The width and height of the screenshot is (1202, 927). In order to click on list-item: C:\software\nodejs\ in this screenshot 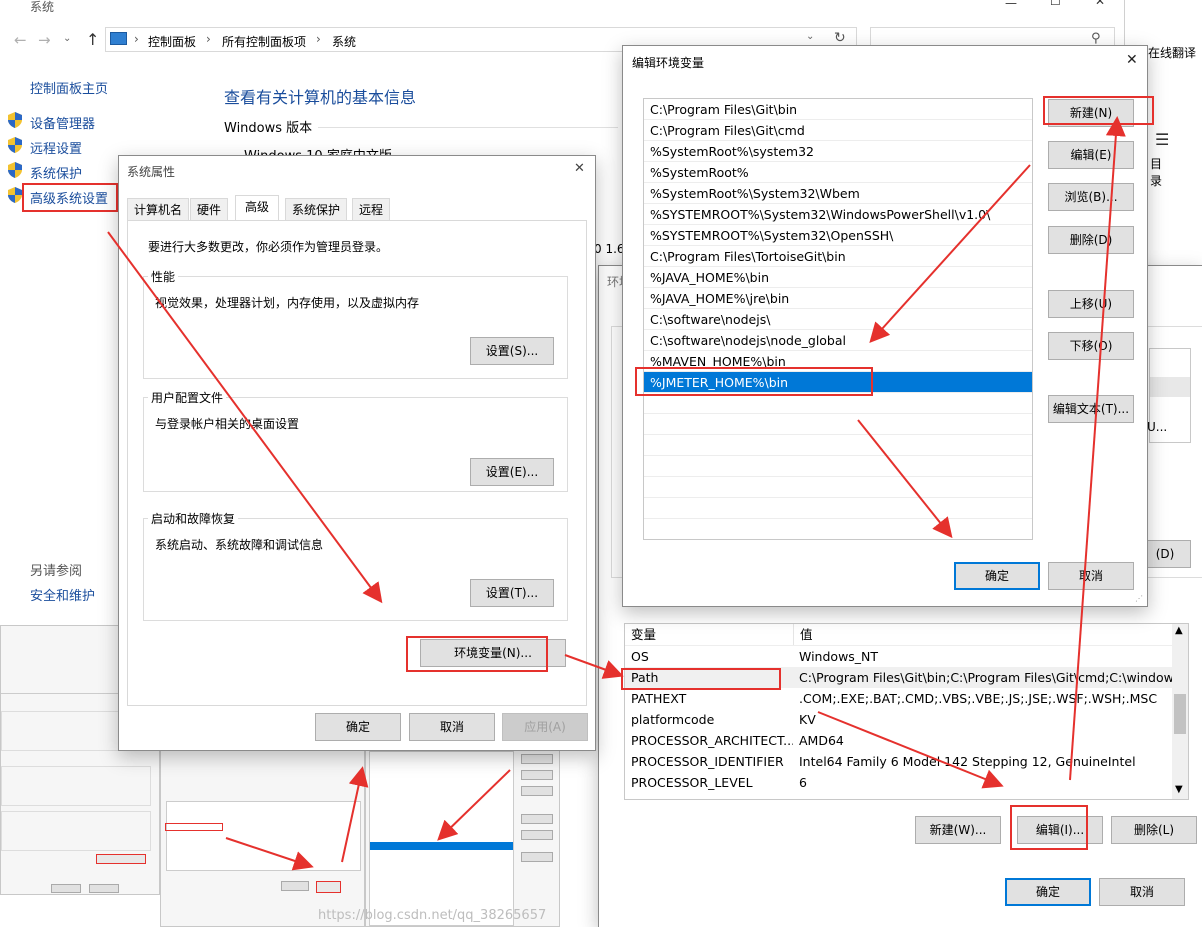, I will do `click(838, 319)`.